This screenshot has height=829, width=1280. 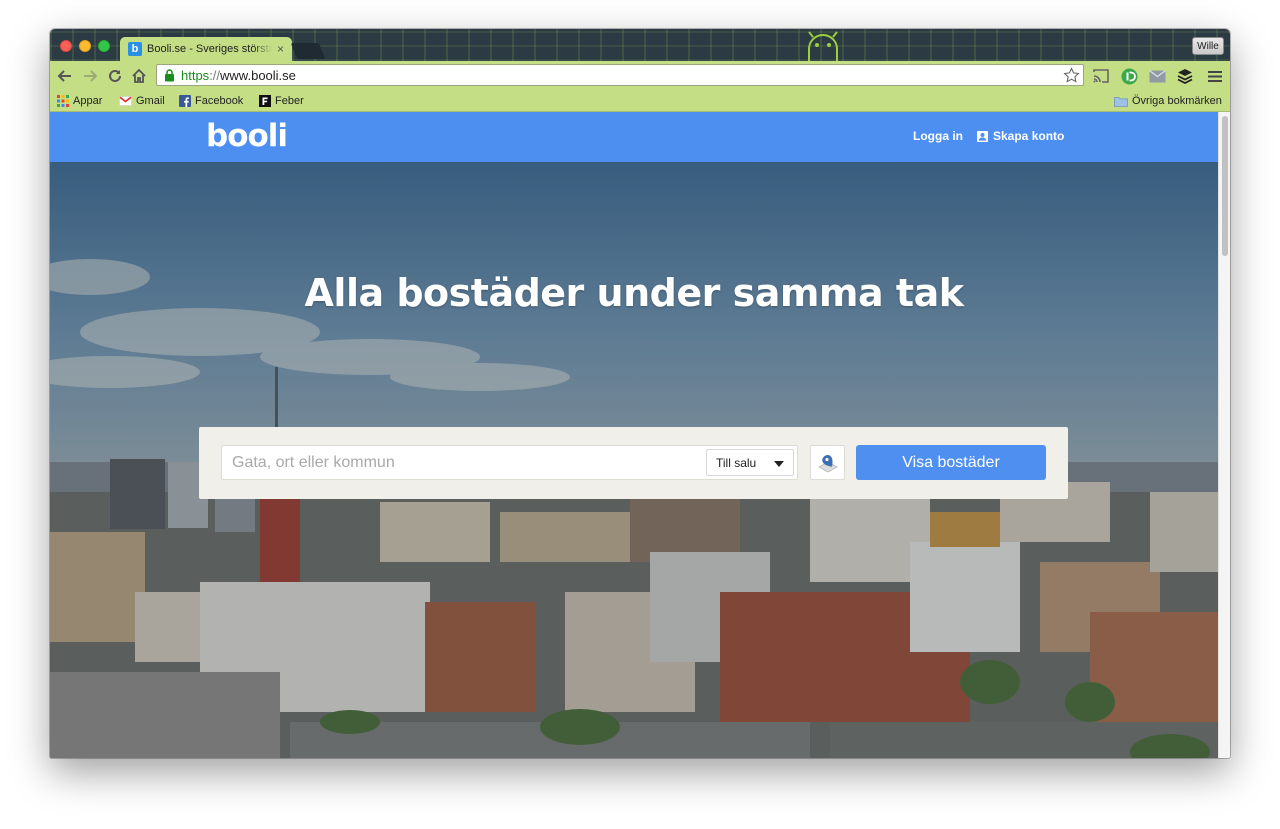 I want to click on search-field: Till salu, so click(x=509, y=462).